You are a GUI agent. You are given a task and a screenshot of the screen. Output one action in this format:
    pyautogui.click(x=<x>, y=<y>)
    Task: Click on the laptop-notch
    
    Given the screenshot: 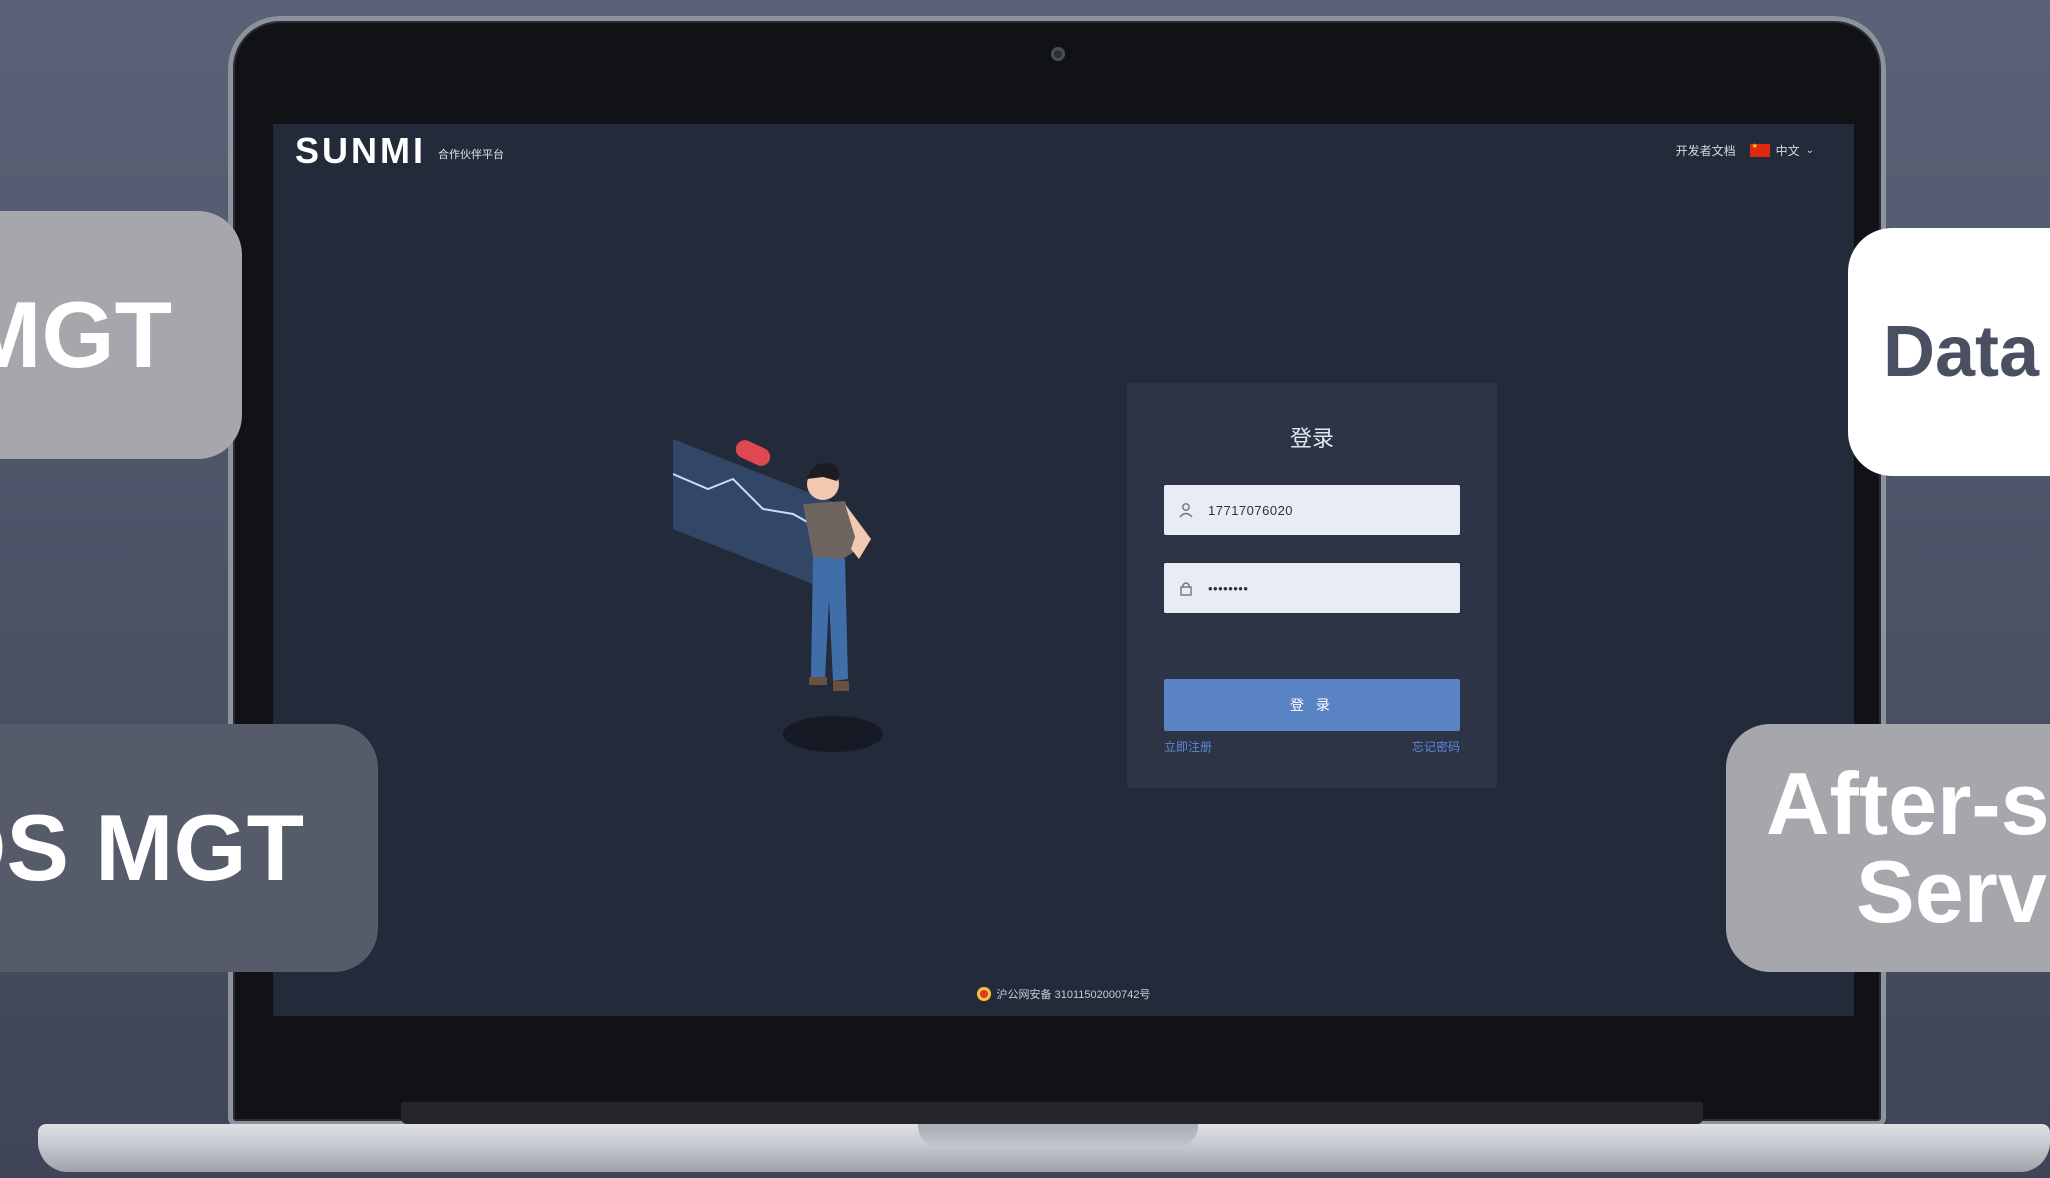 What is the action you would take?
    pyautogui.click(x=1058, y=1136)
    